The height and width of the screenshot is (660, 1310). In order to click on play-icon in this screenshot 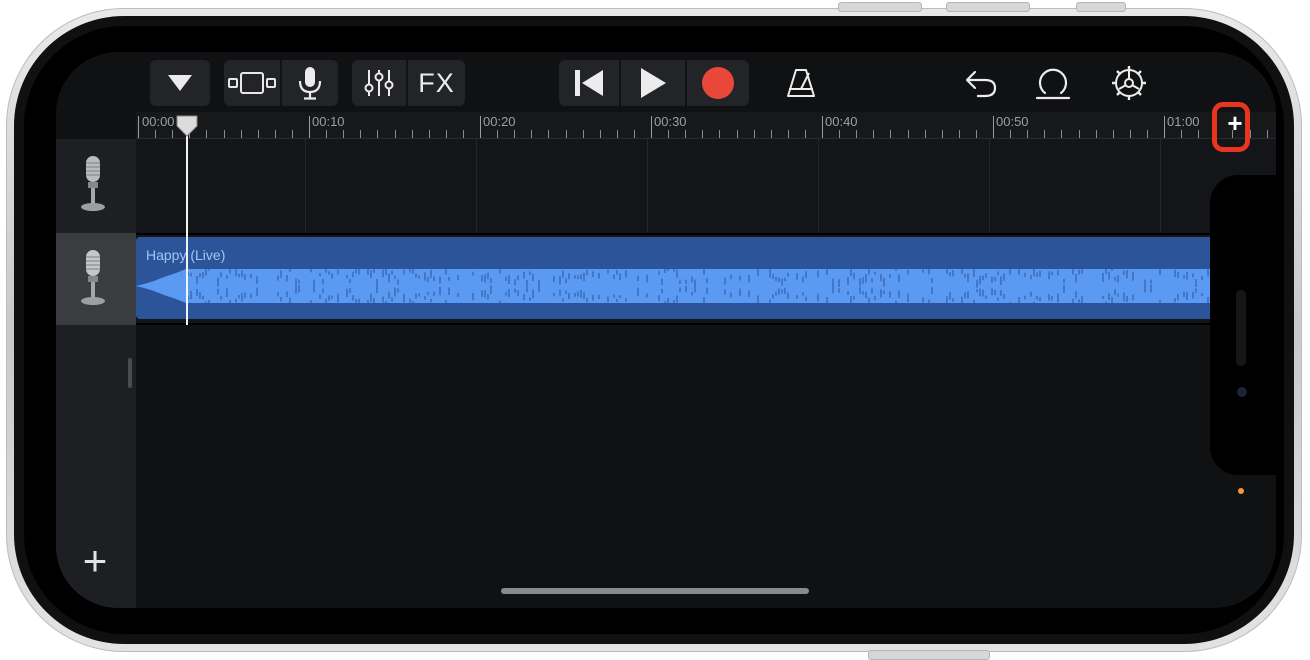, I will do `click(653, 83)`.